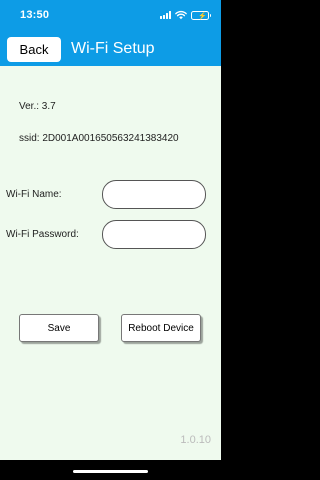  I want to click on wifi-name-label: Wi-Fi Name:, so click(34, 194).